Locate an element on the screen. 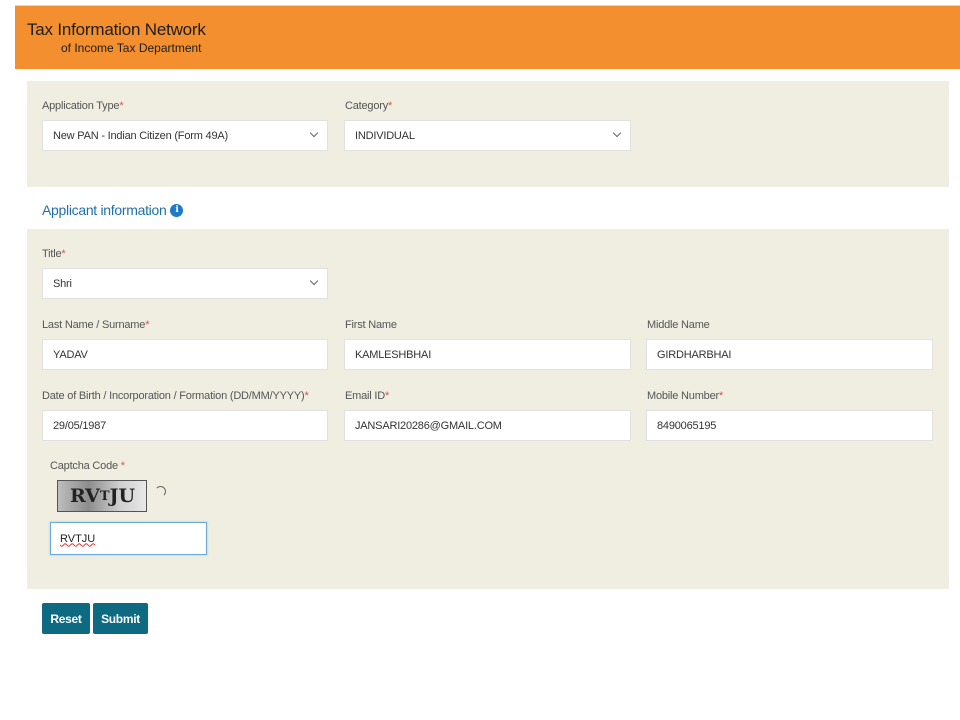 The height and width of the screenshot is (720, 960). middle-name-label: Middle Name is located at coordinates (678, 325).